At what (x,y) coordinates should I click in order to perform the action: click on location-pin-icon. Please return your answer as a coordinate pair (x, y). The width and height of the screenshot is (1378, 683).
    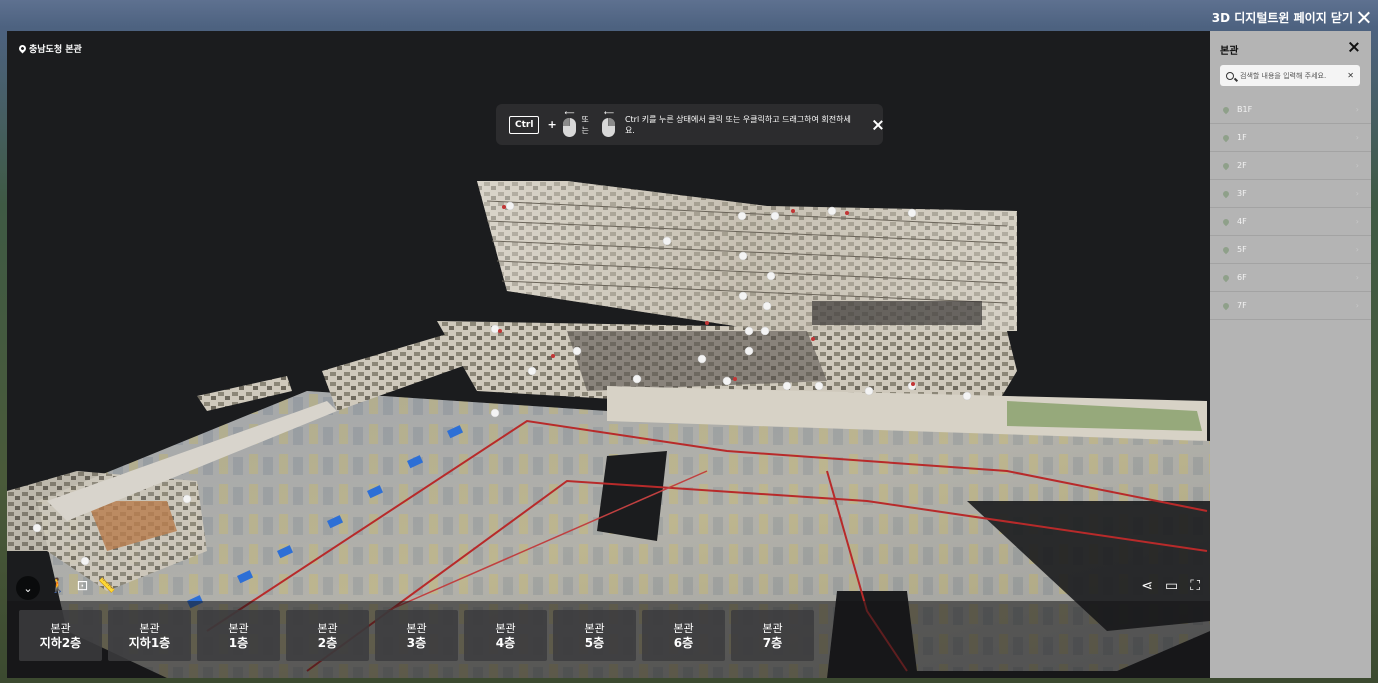
    Looking at the image, I should click on (22, 48).